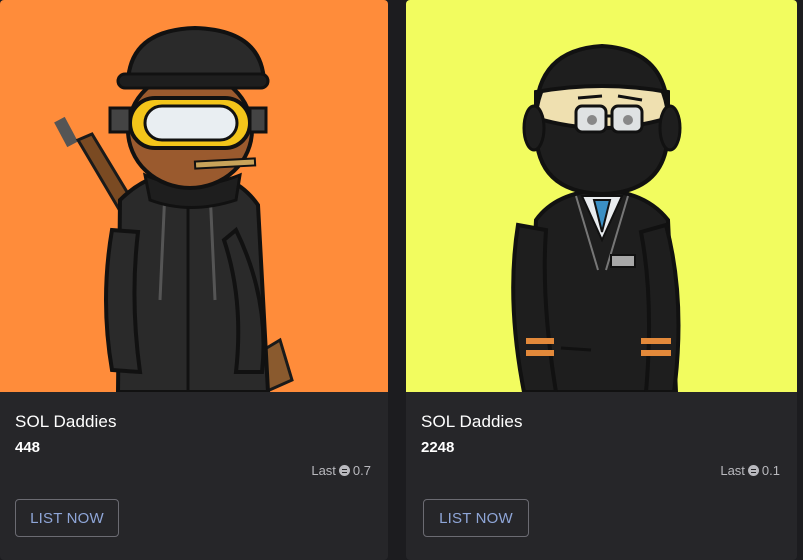 Image resolution: width=803 pixels, height=560 pixels. Describe the element at coordinates (361, 470) in the screenshot. I see `last-price-value: 0.7` at that location.